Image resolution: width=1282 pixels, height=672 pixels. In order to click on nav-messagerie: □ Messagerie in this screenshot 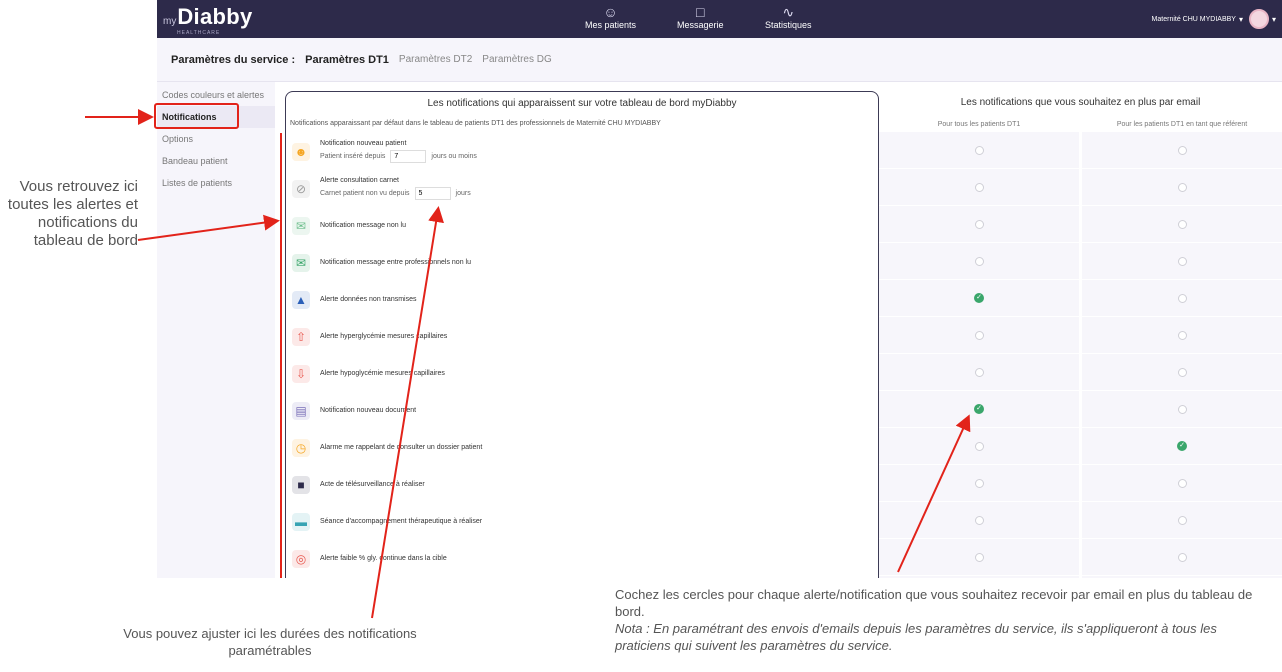, I will do `click(700, 17)`.